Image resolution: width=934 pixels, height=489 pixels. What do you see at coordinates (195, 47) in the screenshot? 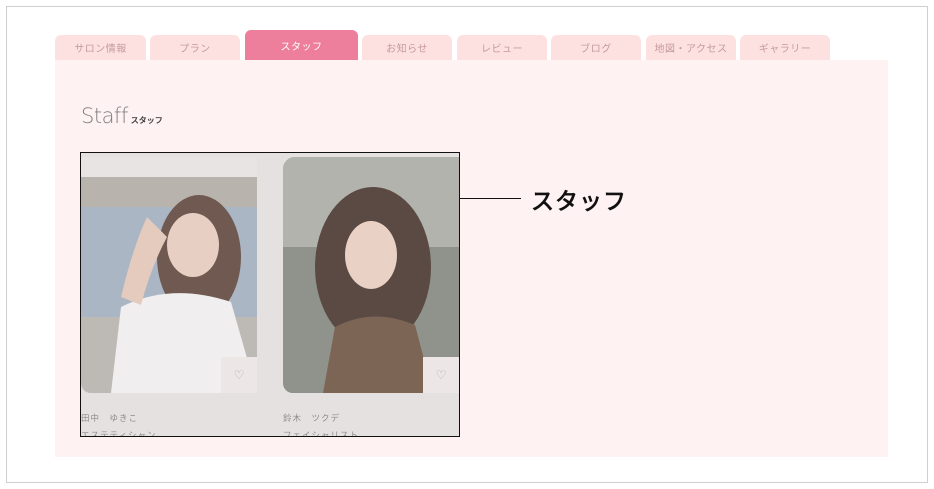
I see `tab-plan: プラン` at bounding box center [195, 47].